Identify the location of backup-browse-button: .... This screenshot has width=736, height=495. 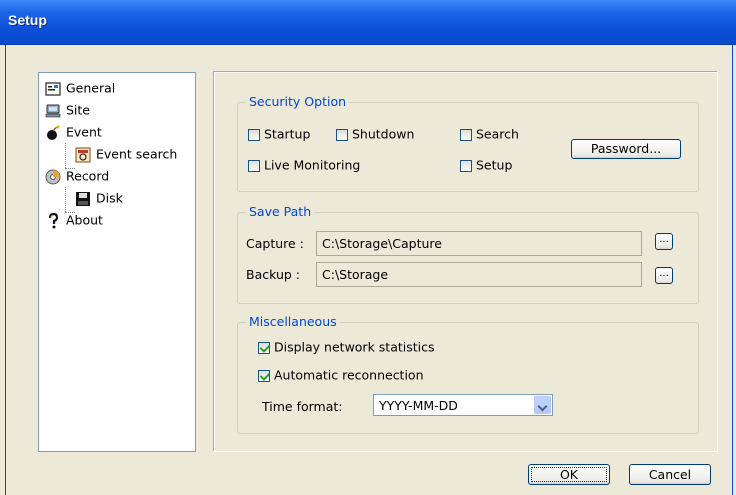
(664, 275).